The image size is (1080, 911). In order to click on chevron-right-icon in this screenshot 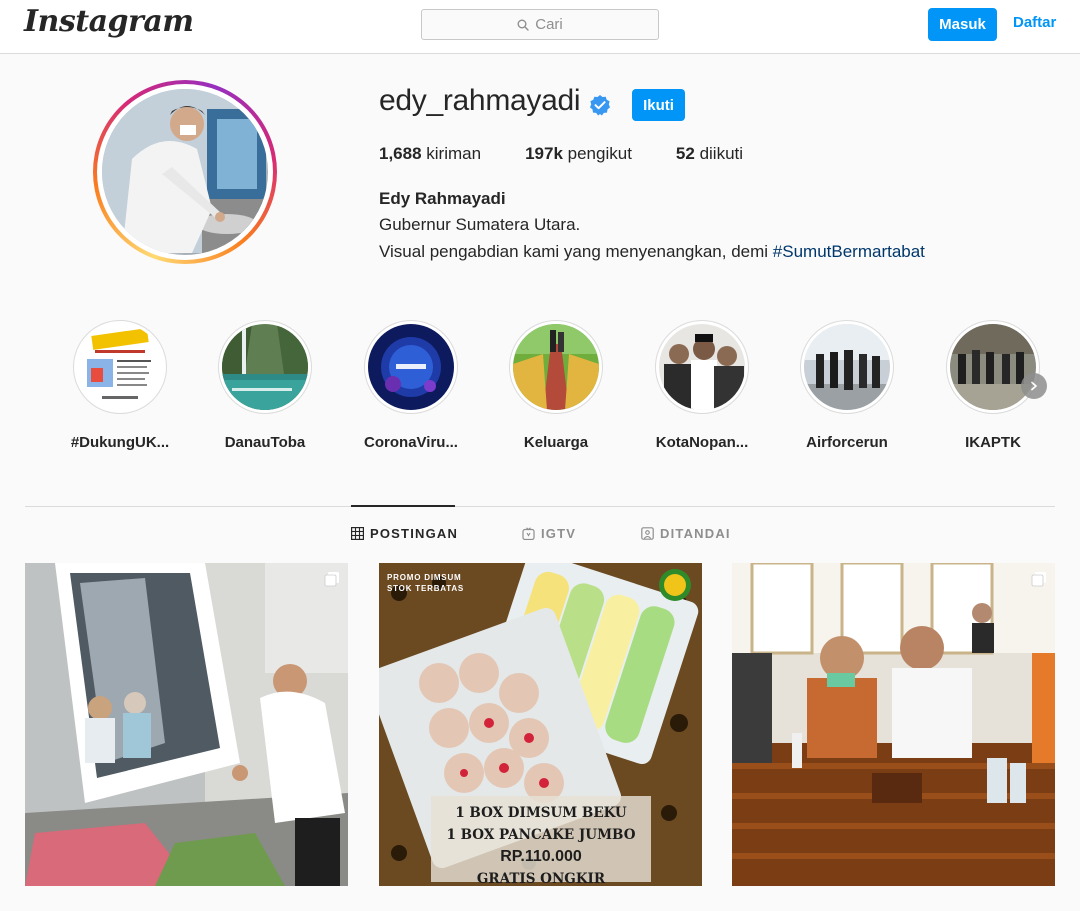, I will do `click(1034, 386)`.